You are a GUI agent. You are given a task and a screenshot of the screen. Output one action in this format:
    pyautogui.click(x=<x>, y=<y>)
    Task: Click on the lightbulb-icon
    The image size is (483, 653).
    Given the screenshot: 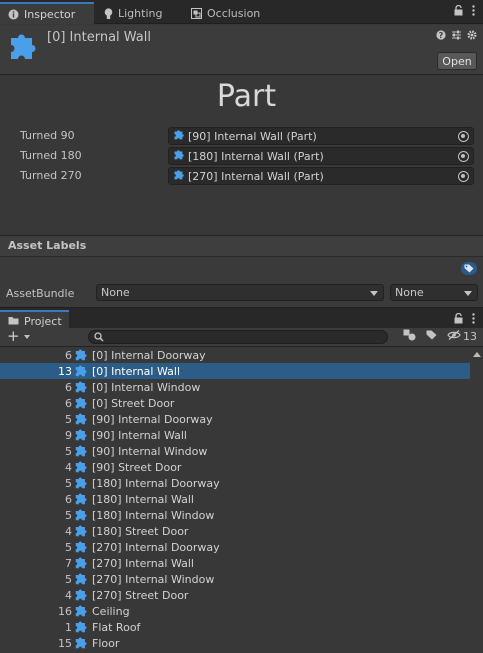 What is the action you would take?
    pyautogui.click(x=108, y=13)
    